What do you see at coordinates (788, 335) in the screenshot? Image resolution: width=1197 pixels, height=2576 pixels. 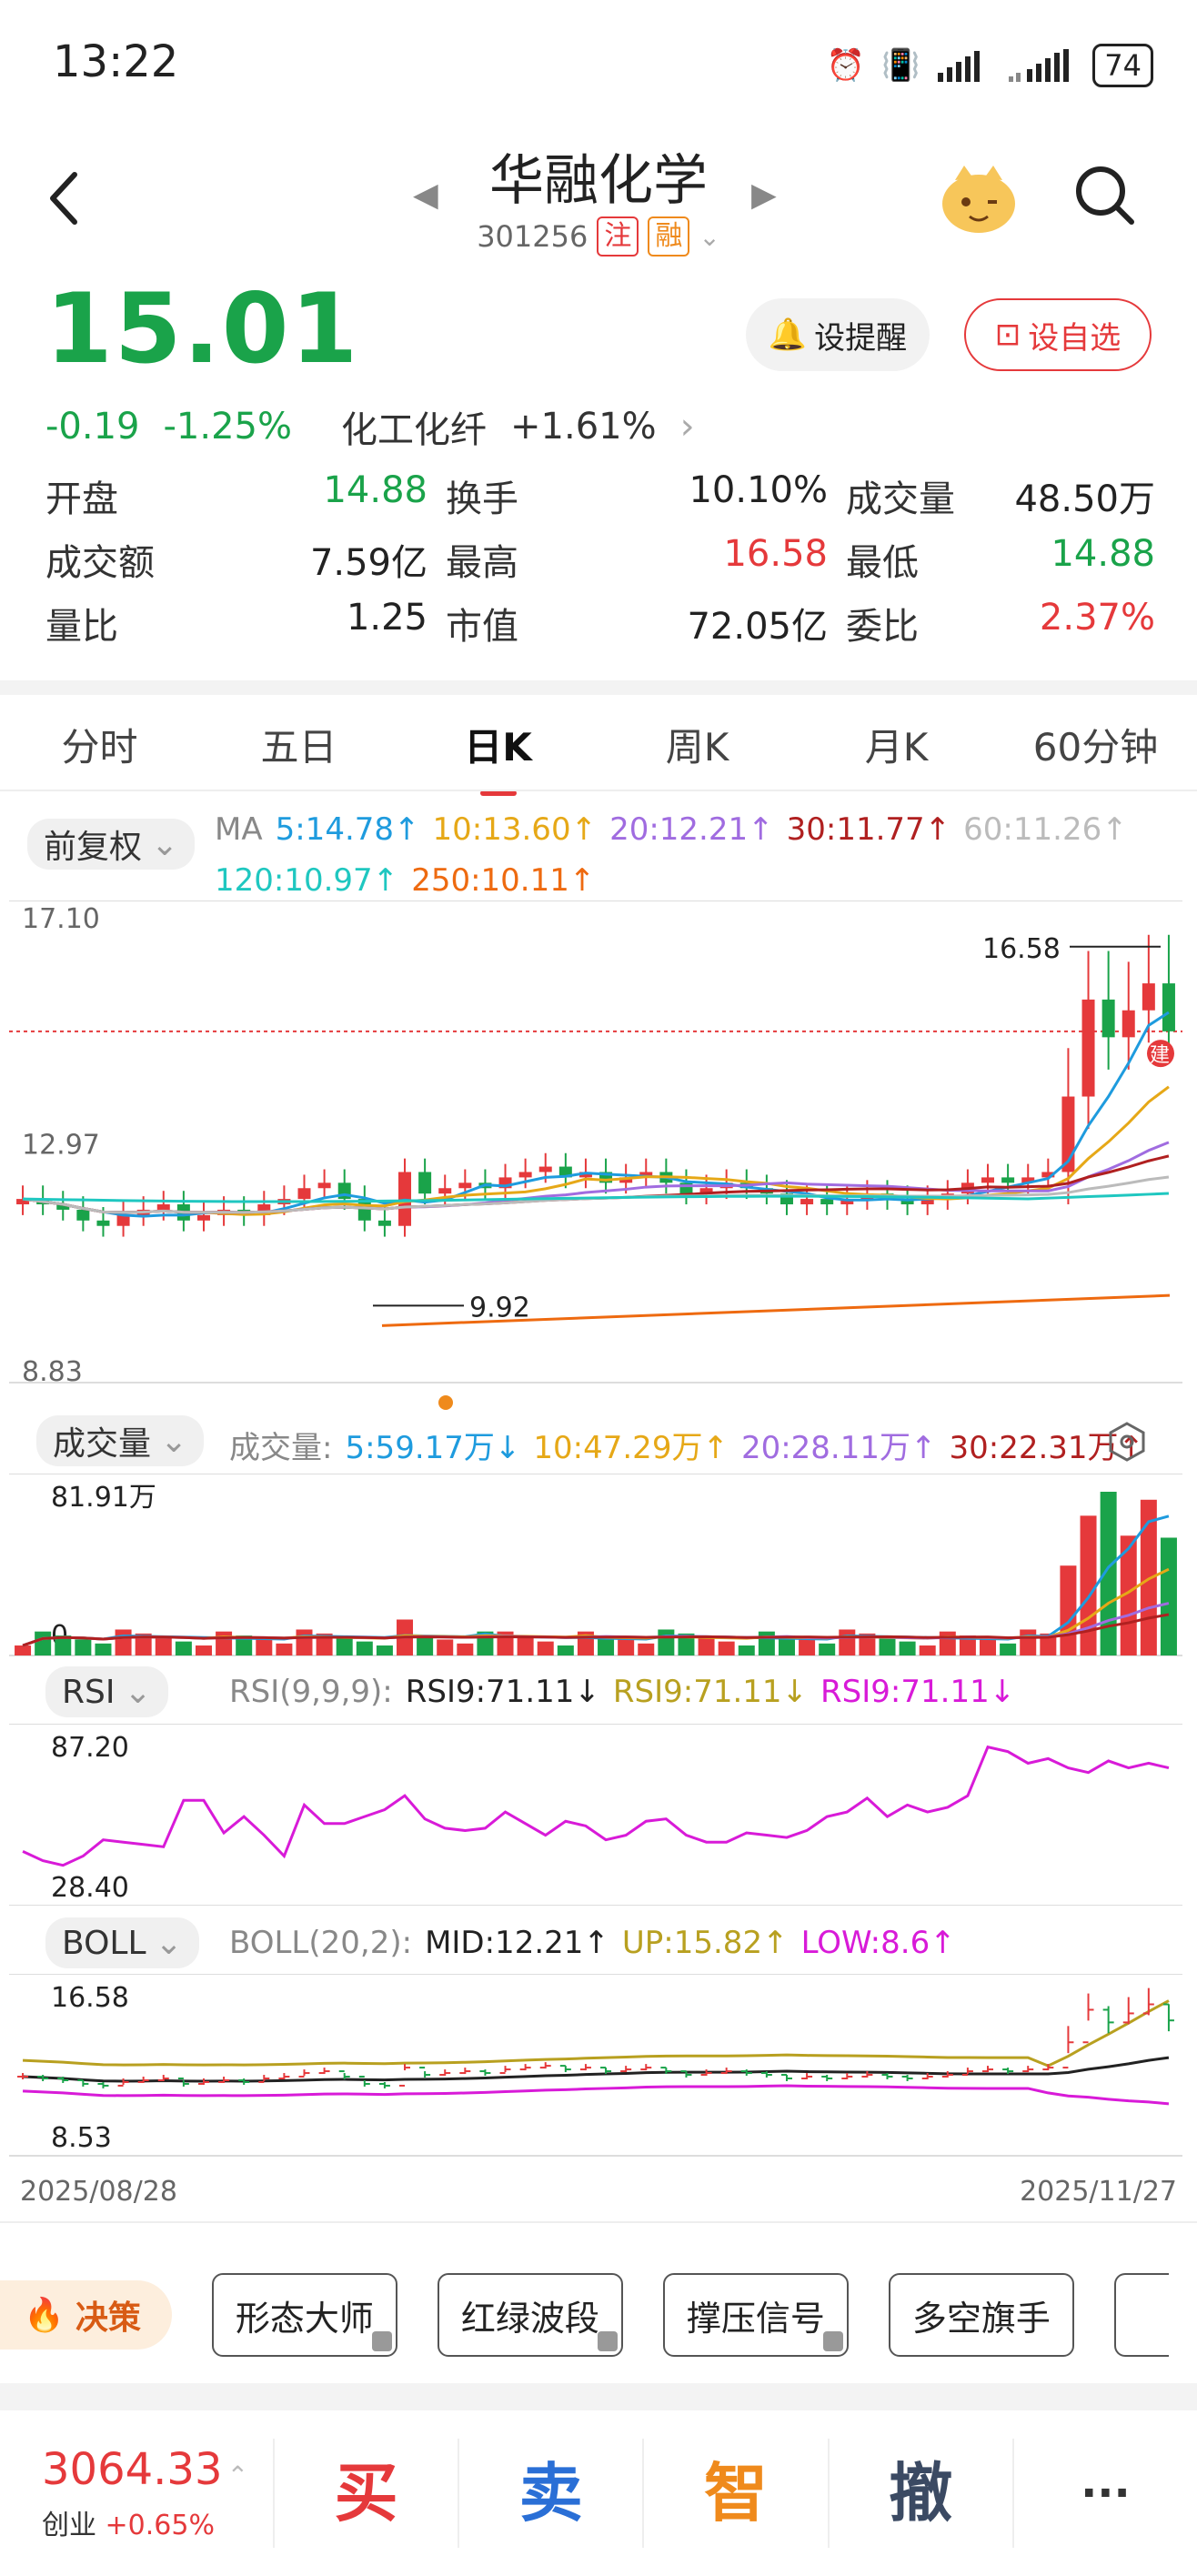 I see `bell-icon: 🔔` at bounding box center [788, 335].